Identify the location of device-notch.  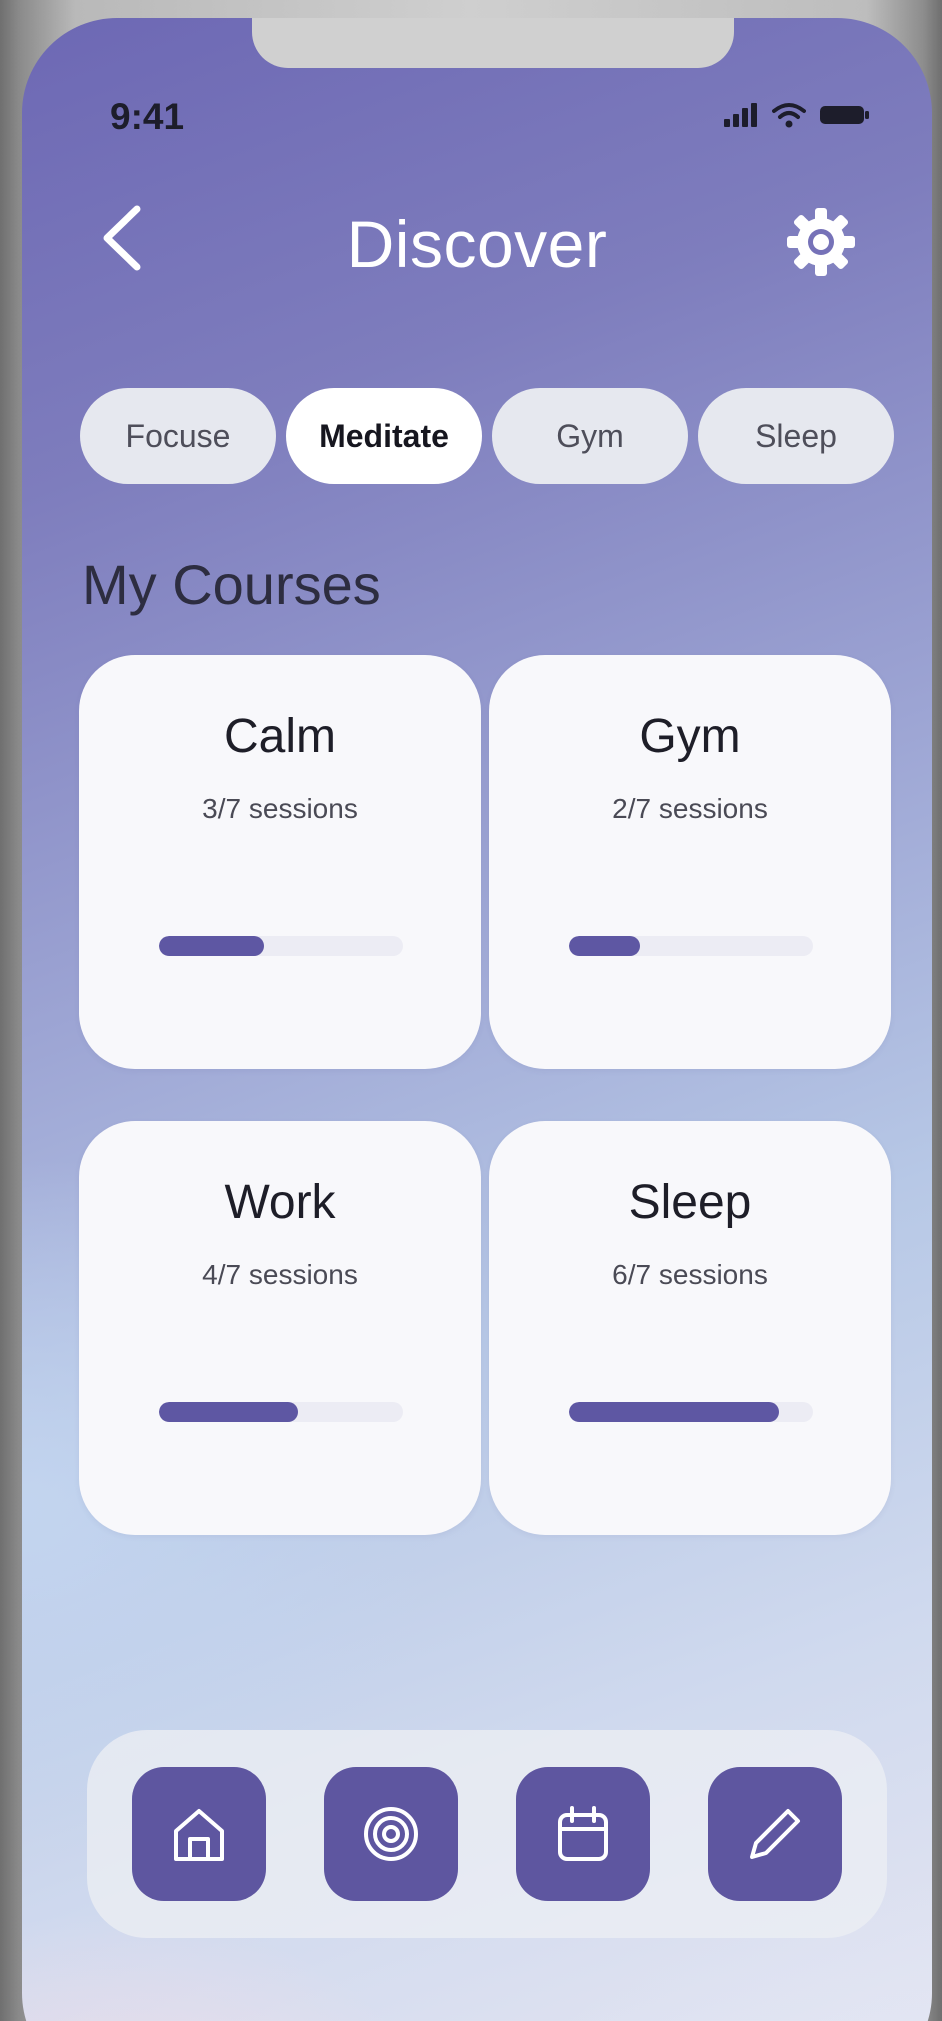
(493, 43).